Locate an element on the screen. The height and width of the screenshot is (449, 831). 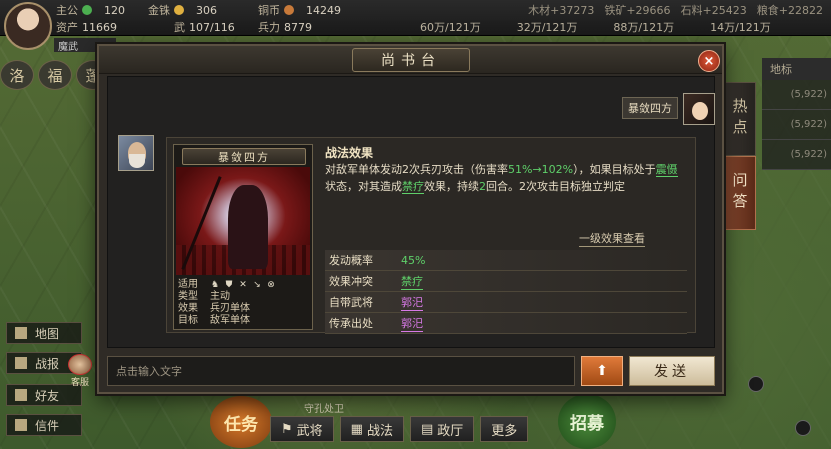
player-avatar is located at coordinates (28, 26).